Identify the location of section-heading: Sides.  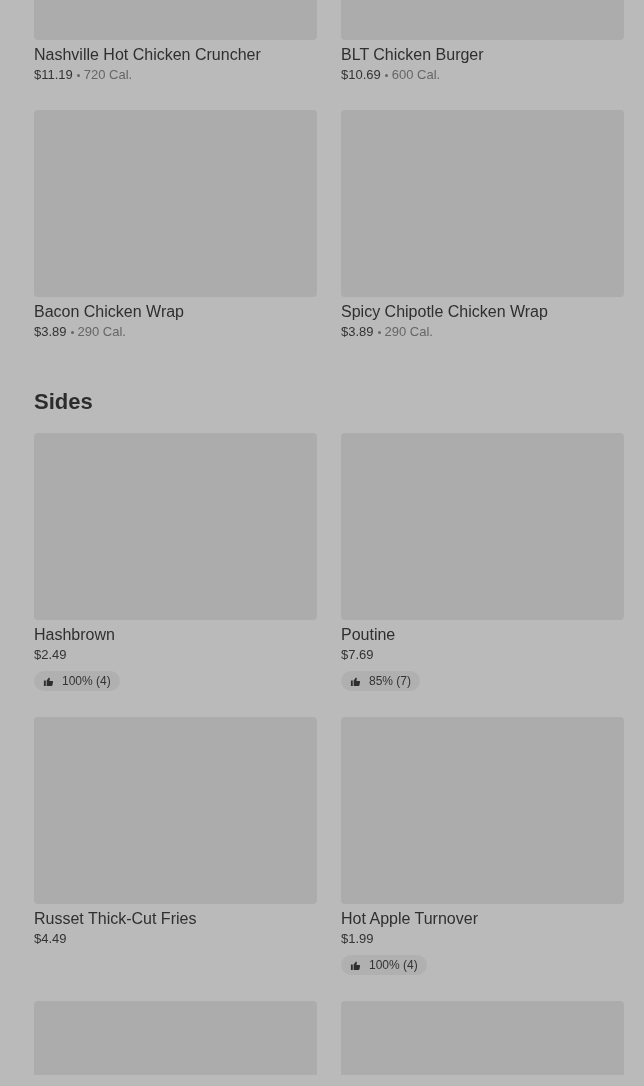
(64, 402).